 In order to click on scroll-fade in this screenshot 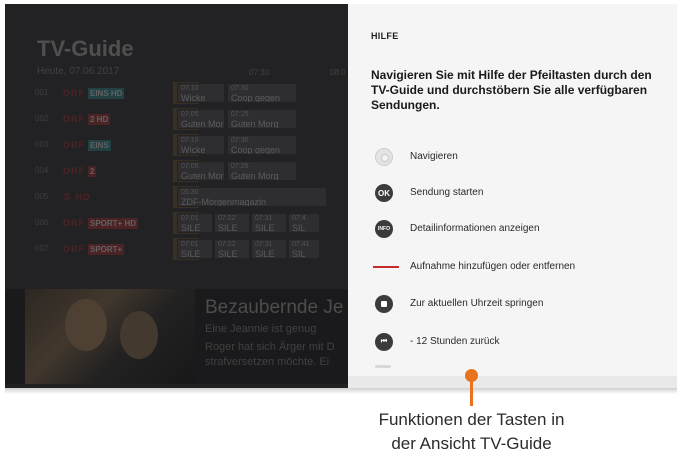, I will do `click(512, 362)`.